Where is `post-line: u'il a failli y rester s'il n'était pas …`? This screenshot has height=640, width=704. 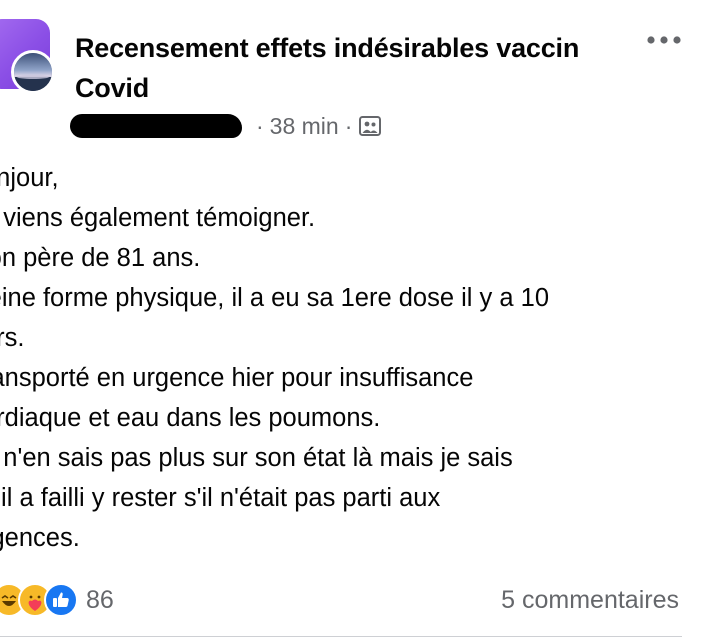
post-line: u'il a failli y rester s'il n'était pas … is located at coordinates (220, 498).